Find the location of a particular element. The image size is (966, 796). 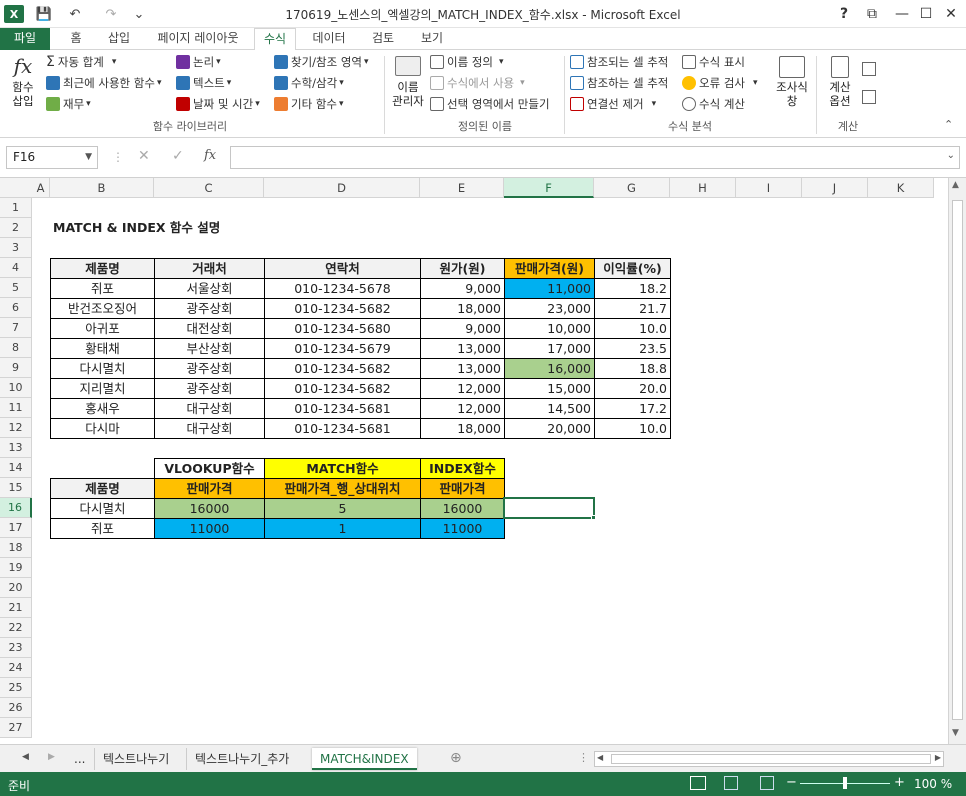

row-header-2: 2 is located at coordinates (16, 228).